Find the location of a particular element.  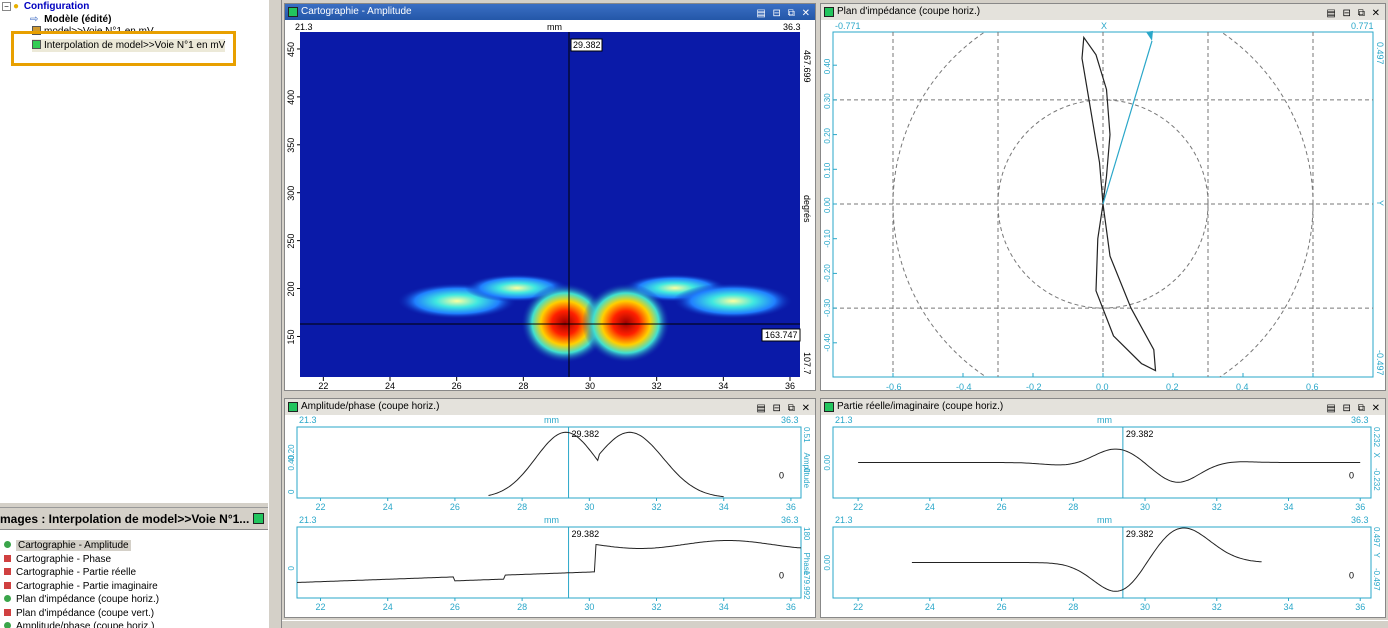

x-tick-label: -0.4 is located at coordinates (964, 386).